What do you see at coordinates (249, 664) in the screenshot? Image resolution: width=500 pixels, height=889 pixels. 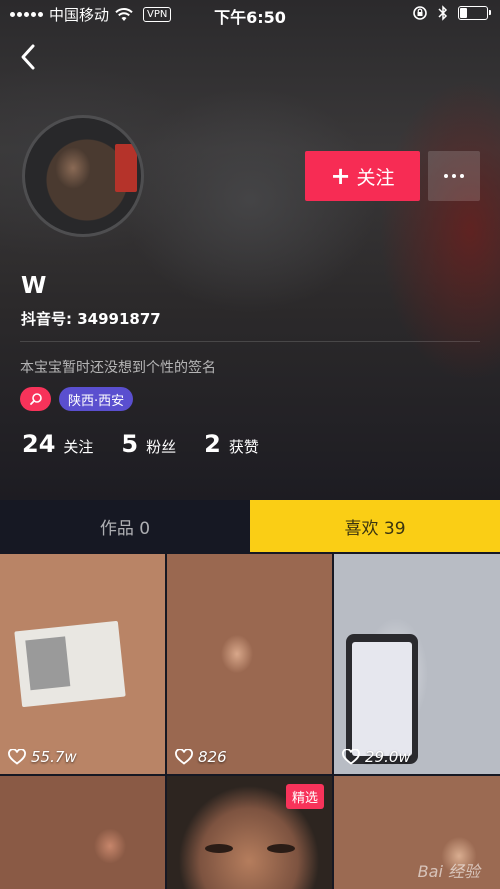 I see `video-thumbnail: 826` at bounding box center [249, 664].